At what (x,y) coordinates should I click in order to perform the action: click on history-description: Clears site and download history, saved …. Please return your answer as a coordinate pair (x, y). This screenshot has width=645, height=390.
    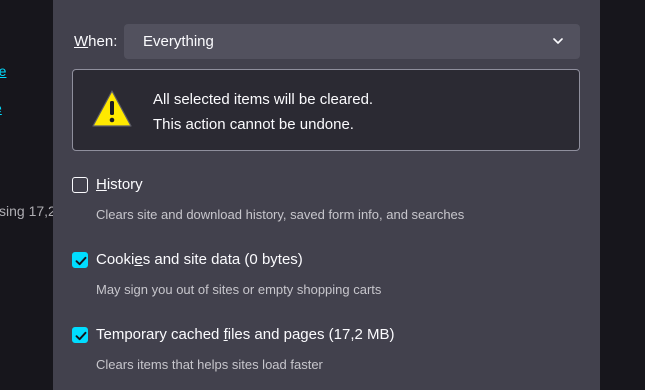
    Looking at the image, I should click on (280, 214).